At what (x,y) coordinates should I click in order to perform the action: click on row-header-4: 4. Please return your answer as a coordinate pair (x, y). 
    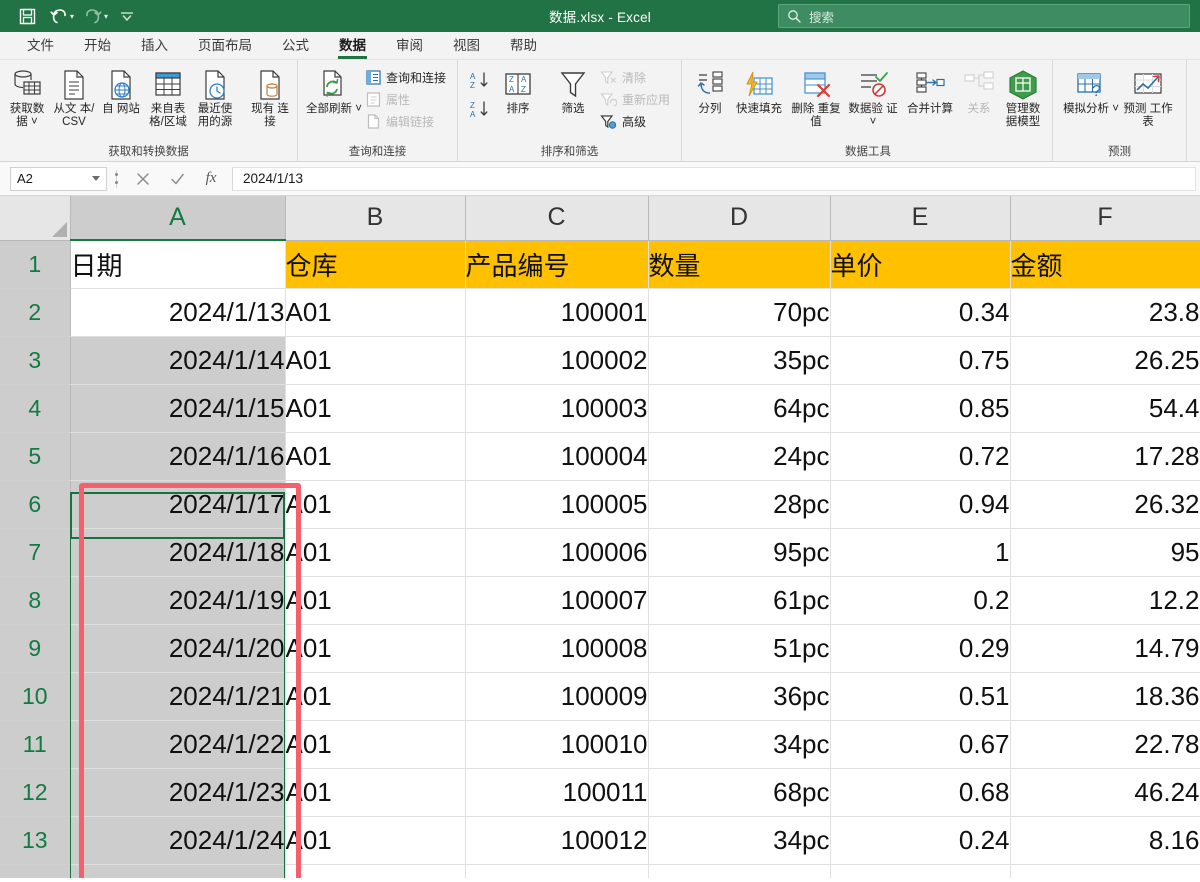
    Looking at the image, I should click on (35, 408).